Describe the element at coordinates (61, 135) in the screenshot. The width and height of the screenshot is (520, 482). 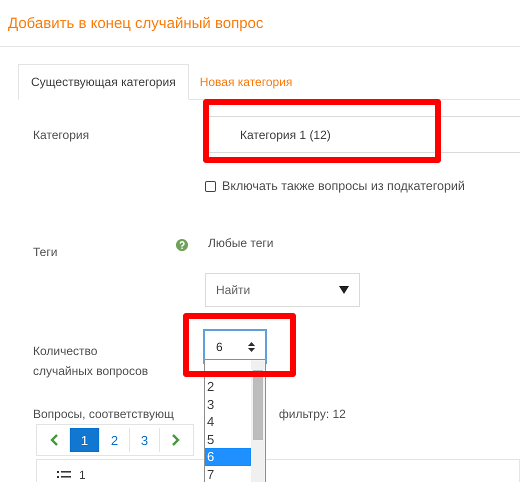
I see `field-label: Категория` at that location.